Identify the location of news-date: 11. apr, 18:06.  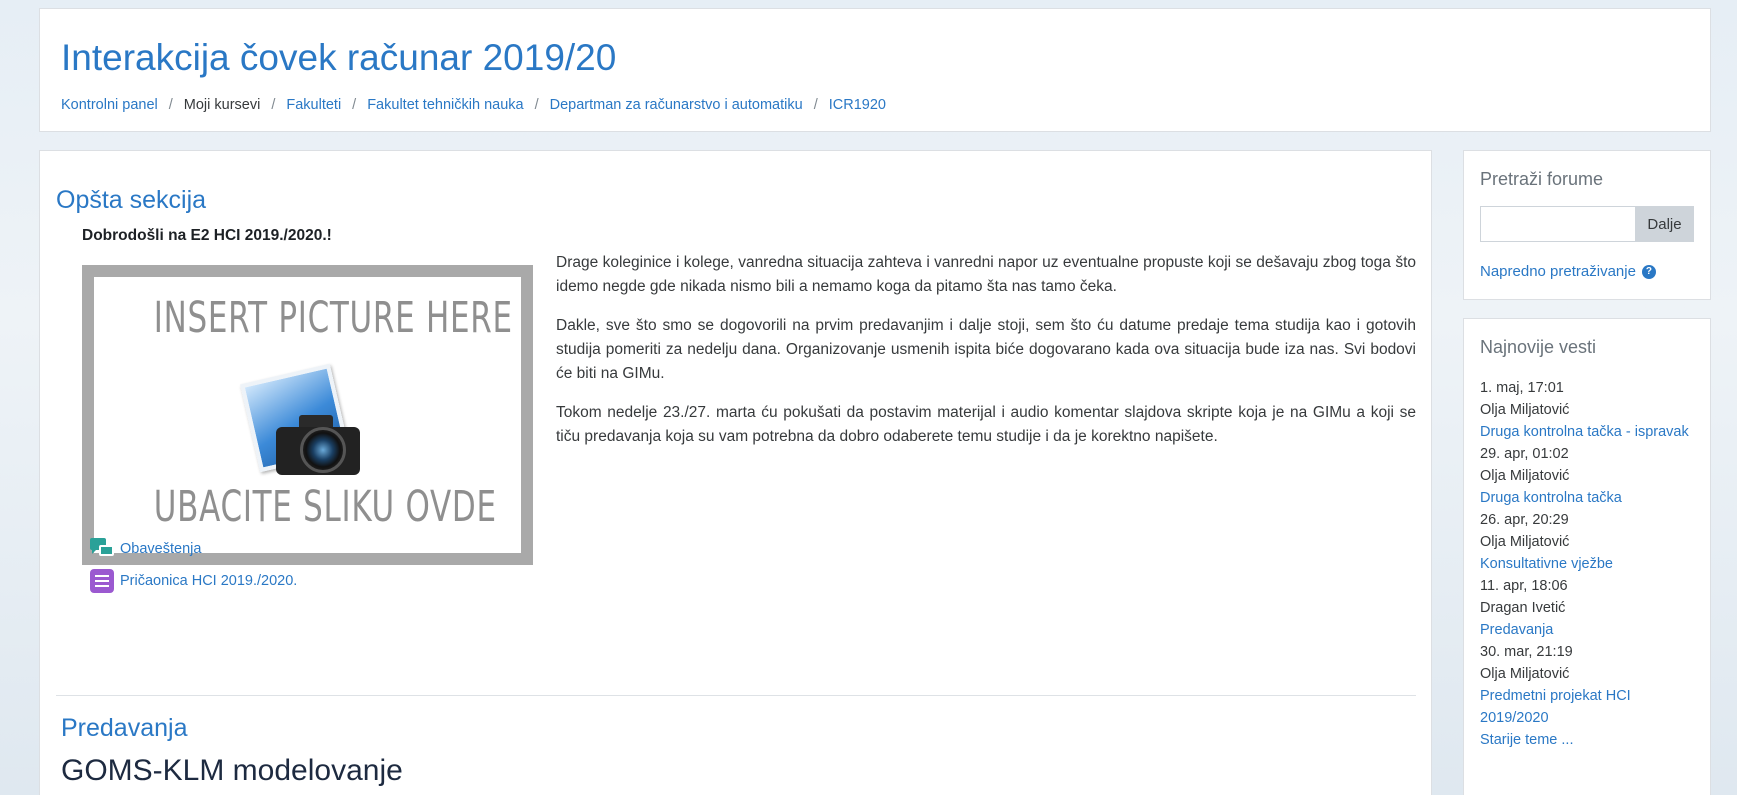
(1524, 586).